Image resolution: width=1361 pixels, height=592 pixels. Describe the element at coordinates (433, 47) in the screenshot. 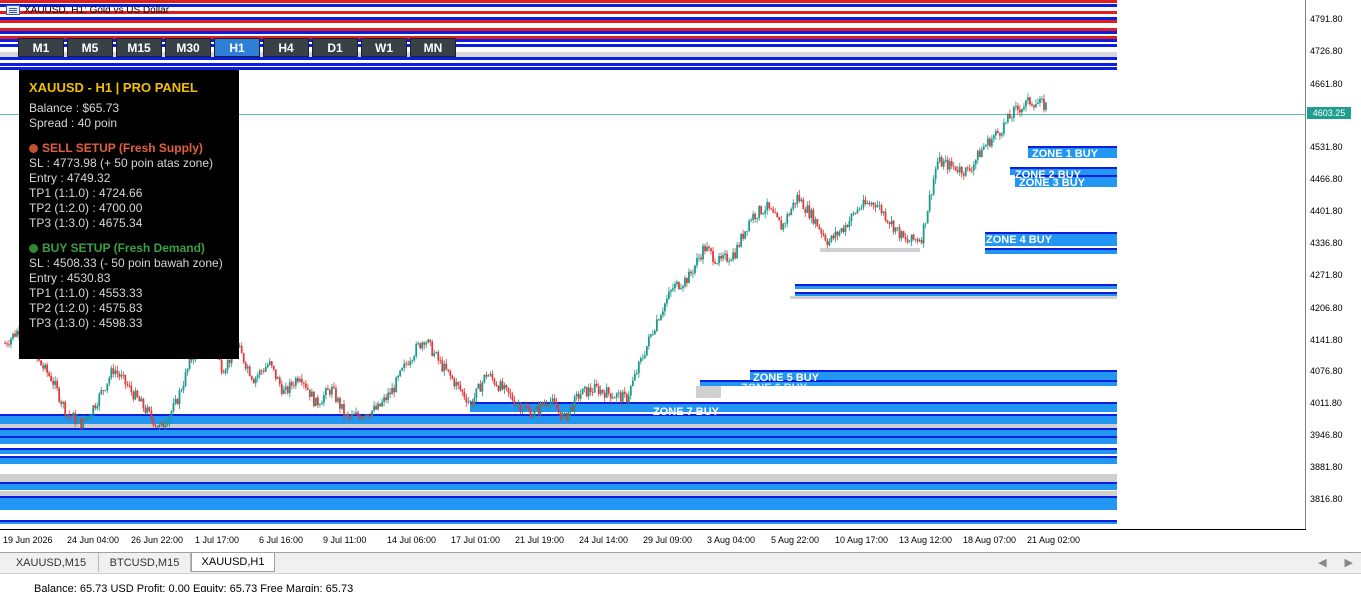

I see `timeframe-button-mn: MN` at that location.